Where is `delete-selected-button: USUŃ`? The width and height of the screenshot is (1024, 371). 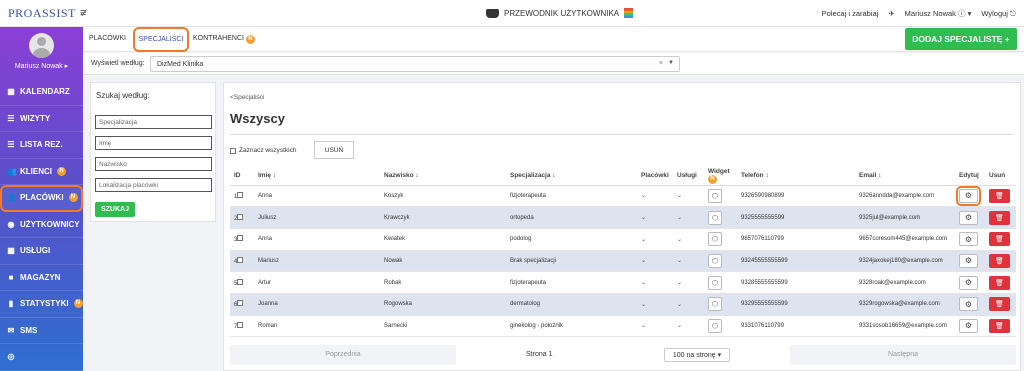
delete-selected-button: USUŃ is located at coordinates (334, 150).